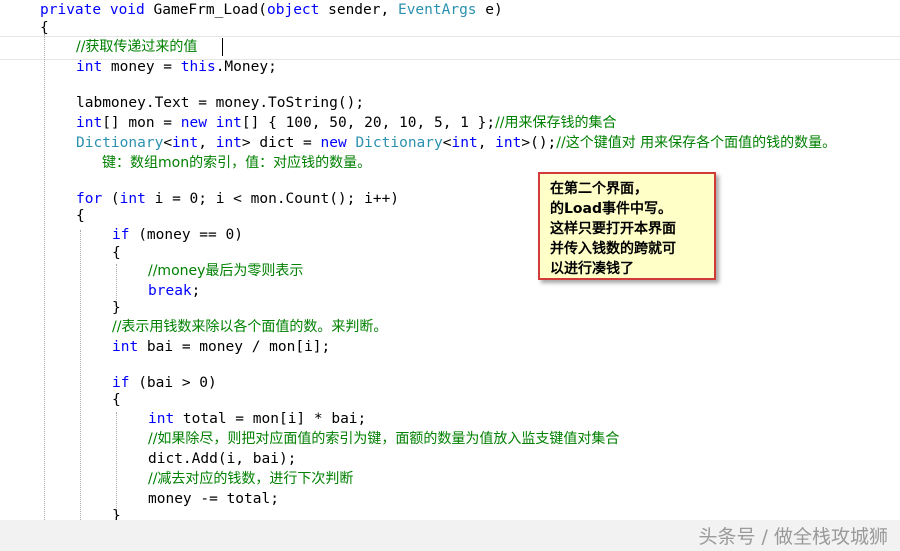 The width and height of the screenshot is (900, 551). What do you see at coordinates (176, 67) in the screenshot?
I see `code-line: int money = this.Money;` at bounding box center [176, 67].